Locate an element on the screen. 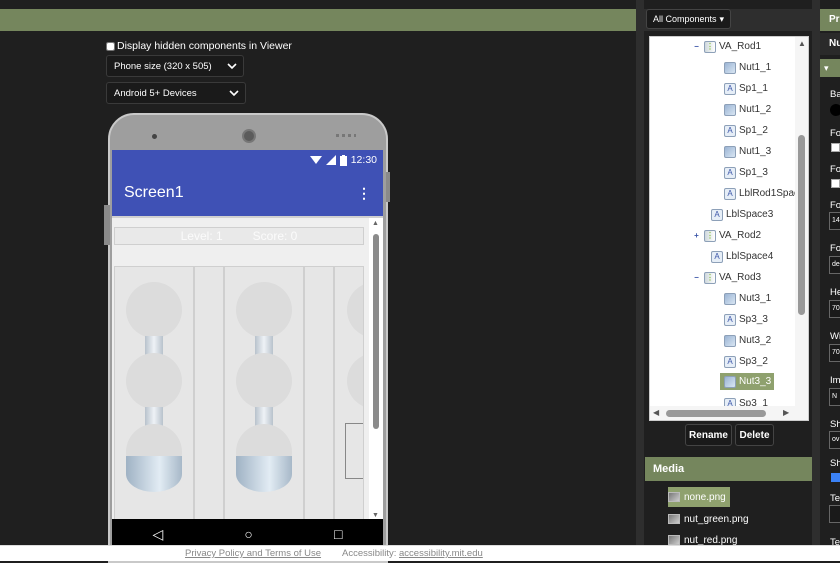  tree-item-va-rod1: − ⋮ VA_Rod1 is located at coordinates (726, 46).